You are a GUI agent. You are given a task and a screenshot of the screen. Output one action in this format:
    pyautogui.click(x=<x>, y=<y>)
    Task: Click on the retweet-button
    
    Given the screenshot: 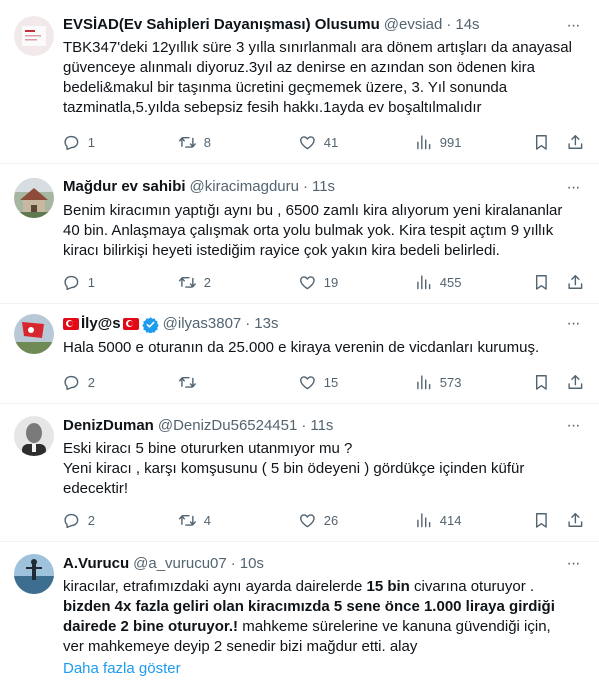 What is the action you would take?
    pyautogui.click(x=191, y=382)
    